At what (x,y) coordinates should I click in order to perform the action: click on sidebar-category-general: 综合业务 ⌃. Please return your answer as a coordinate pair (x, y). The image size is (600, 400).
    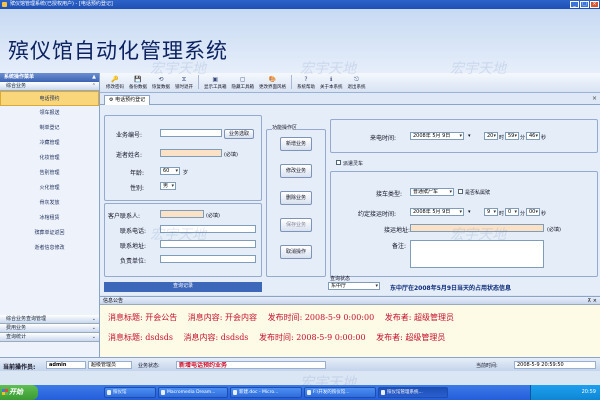
    Looking at the image, I should click on (49, 86).